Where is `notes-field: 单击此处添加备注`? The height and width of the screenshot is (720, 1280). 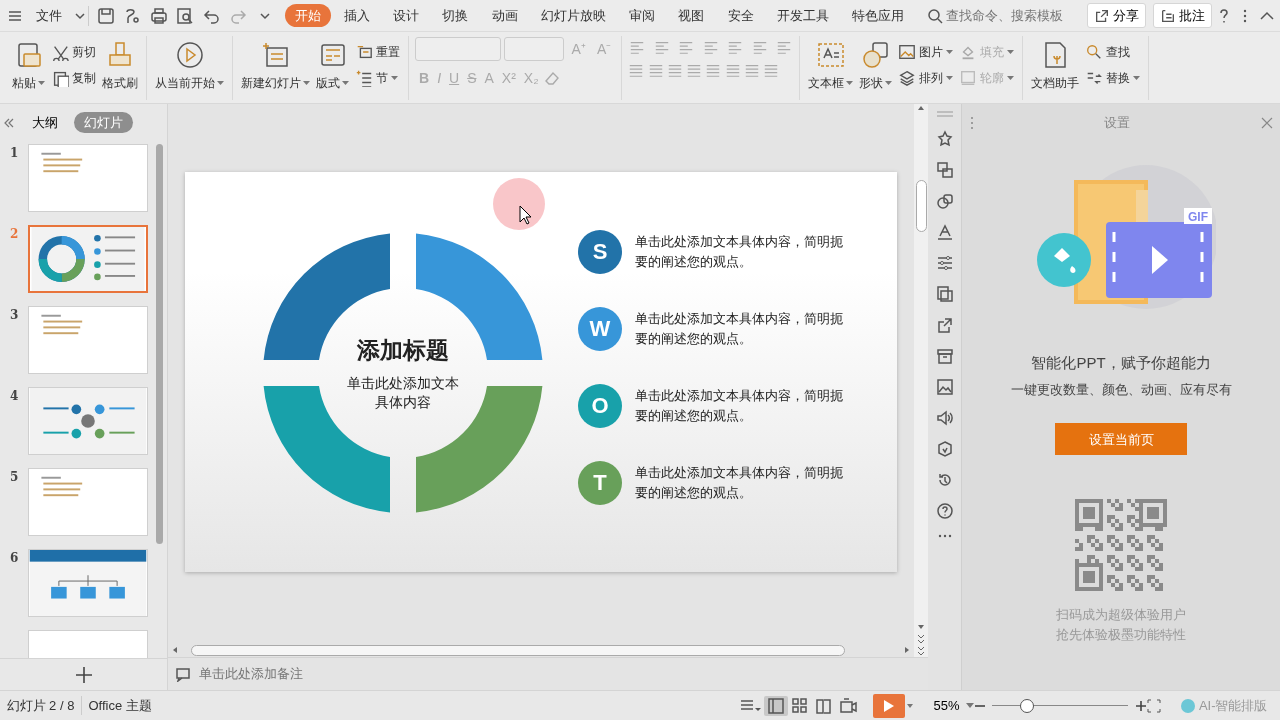
notes-field: 单击此处添加备注 is located at coordinates (559, 674).